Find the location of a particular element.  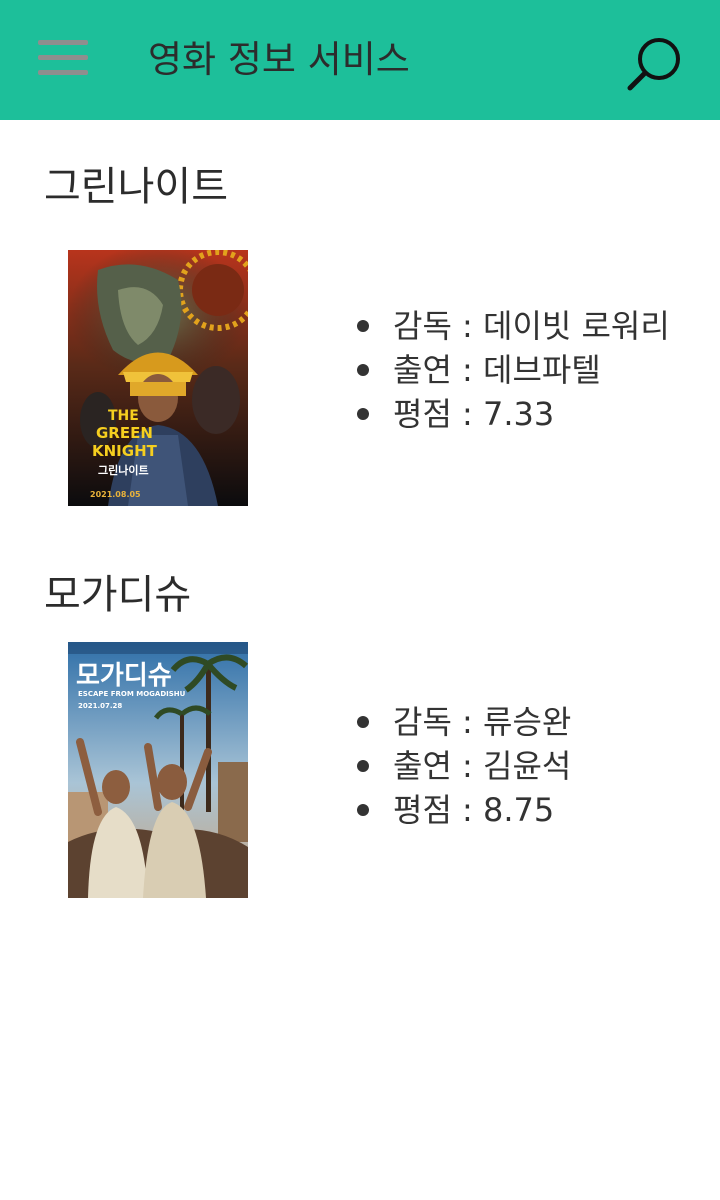

movie-info-list: 감독 : 류승완 출연 : 김윤석 평점 : 8.75 is located at coordinates (463, 766).